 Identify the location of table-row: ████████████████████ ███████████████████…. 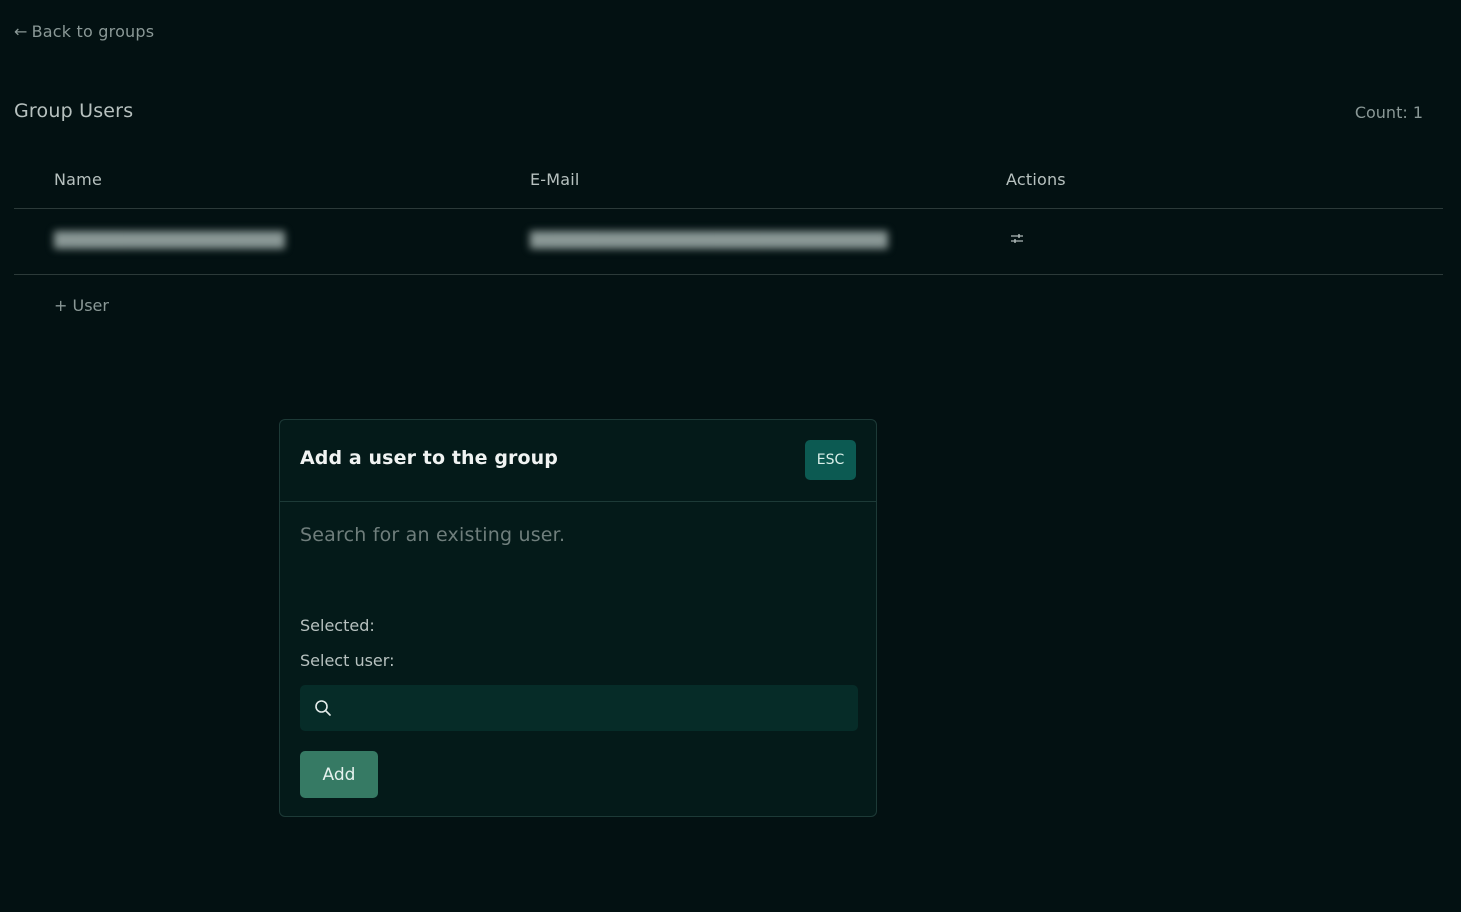
(728, 242).